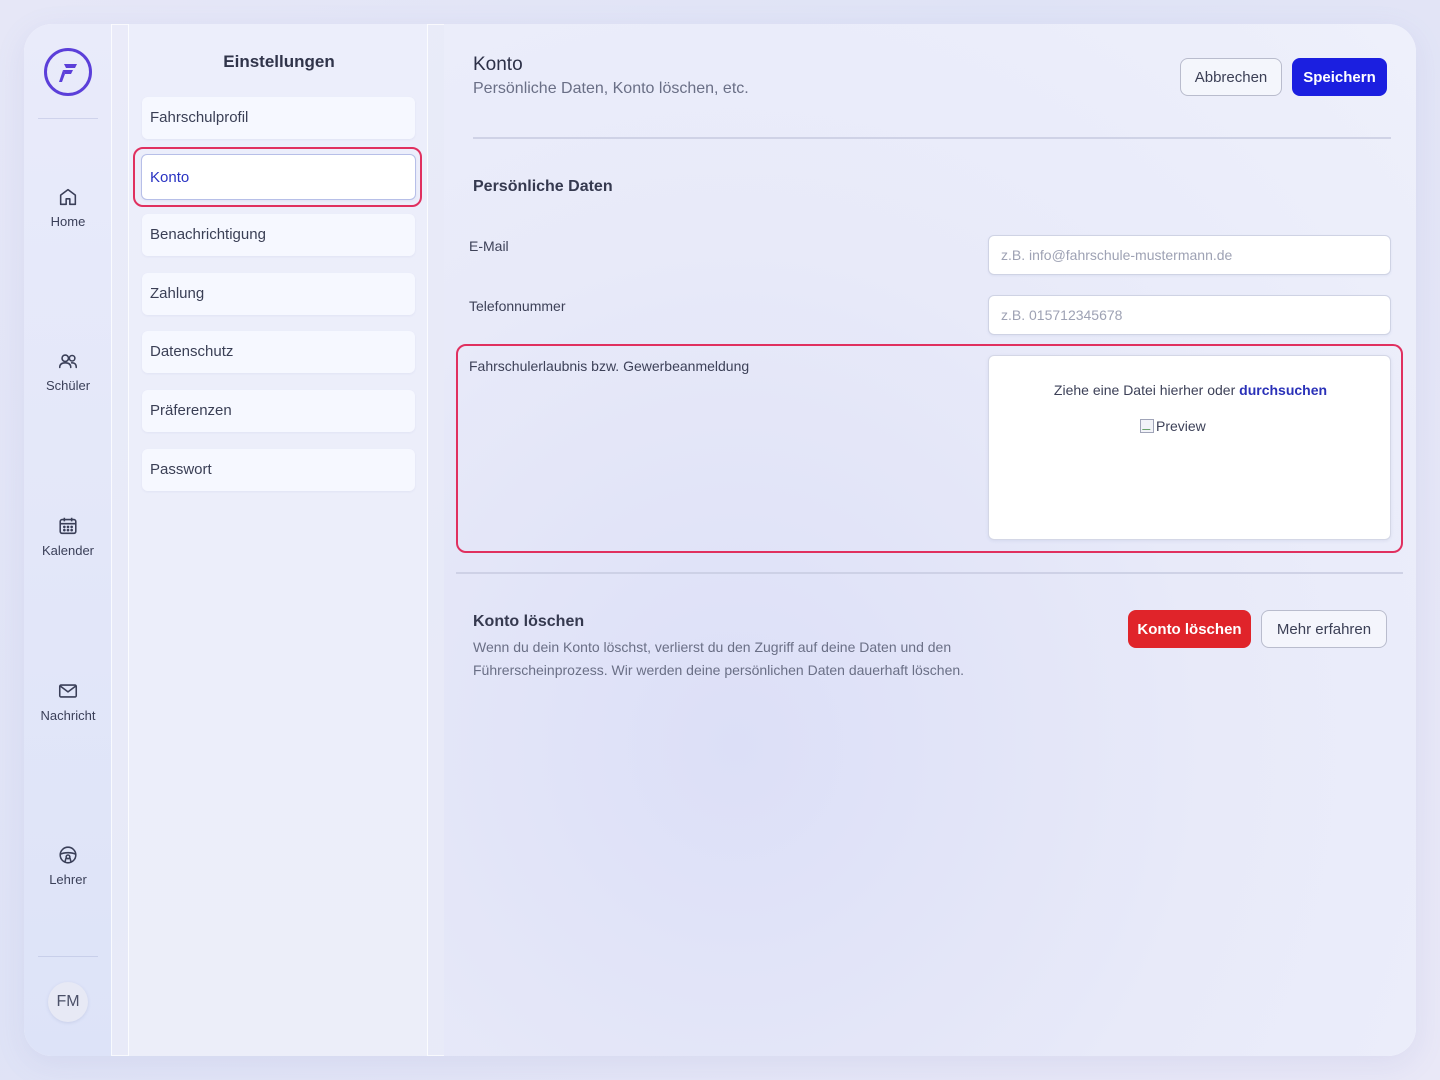  I want to click on upload-label: Fahrschulerlaubnis bzw. Gewerbeanmeldung, so click(609, 366).